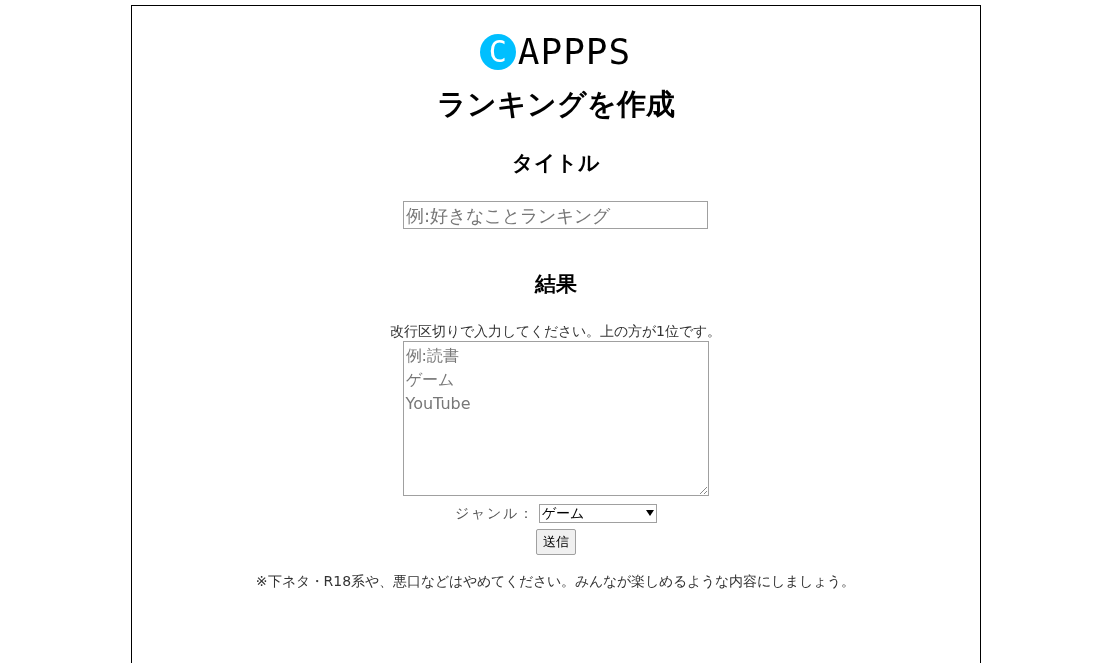  Describe the element at coordinates (555, 104) in the screenshot. I see `page-heading: ランキングを作成` at that location.